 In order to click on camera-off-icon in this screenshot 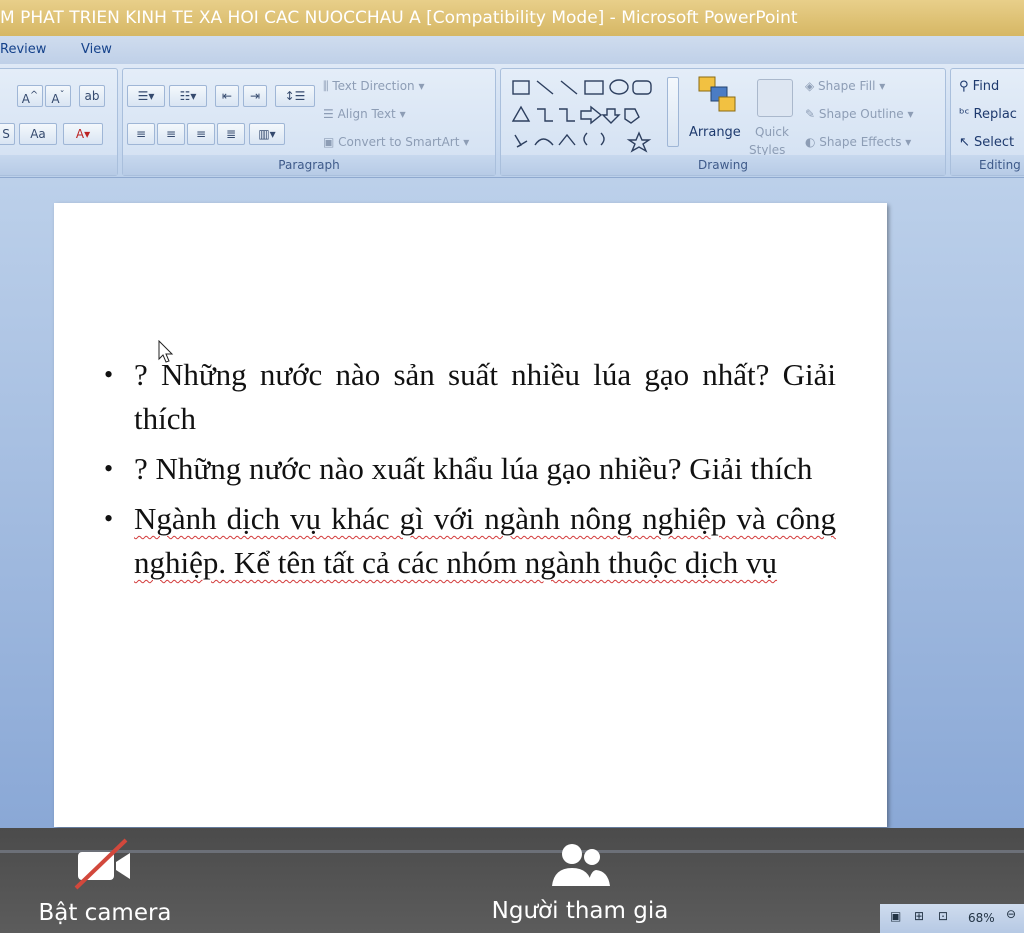, I will do `click(102, 864)`.